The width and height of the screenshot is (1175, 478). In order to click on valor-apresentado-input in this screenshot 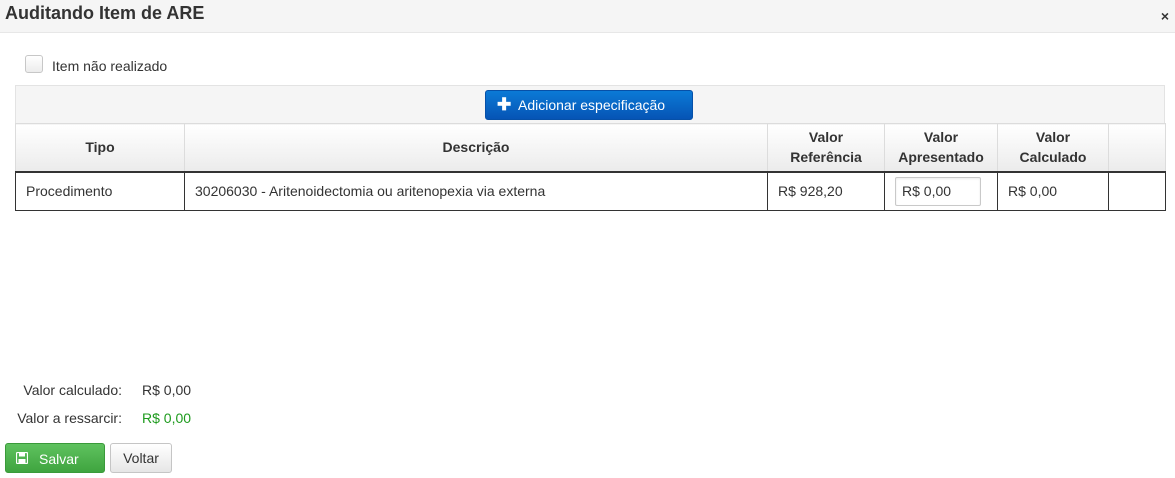, I will do `click(938, 191)`.